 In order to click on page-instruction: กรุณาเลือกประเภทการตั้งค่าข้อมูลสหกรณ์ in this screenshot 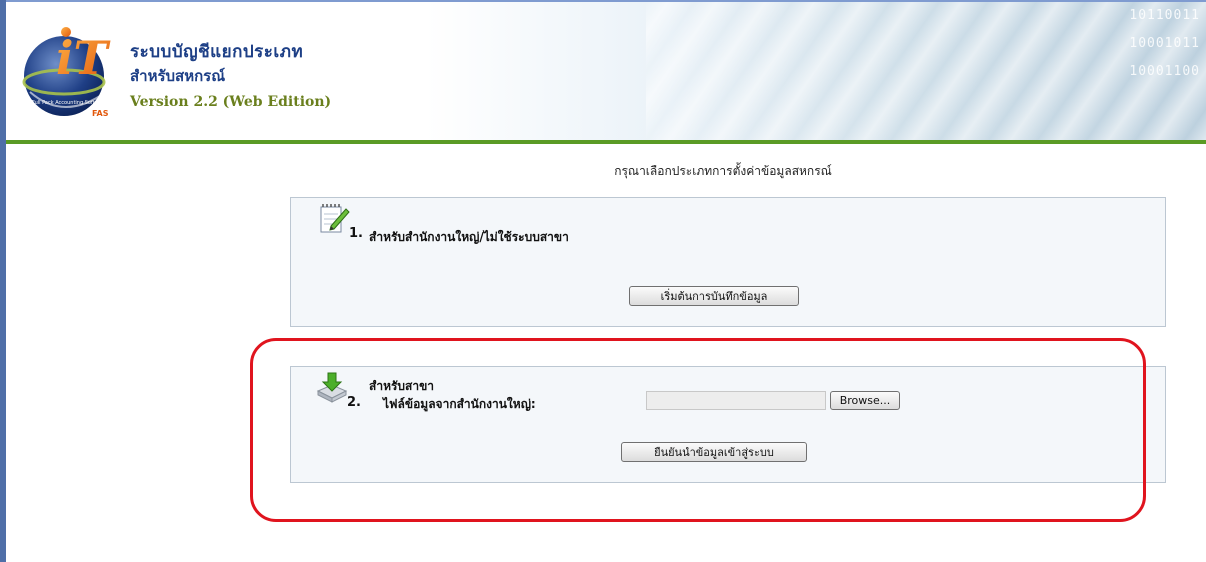, I will do `click(723, 171)`.